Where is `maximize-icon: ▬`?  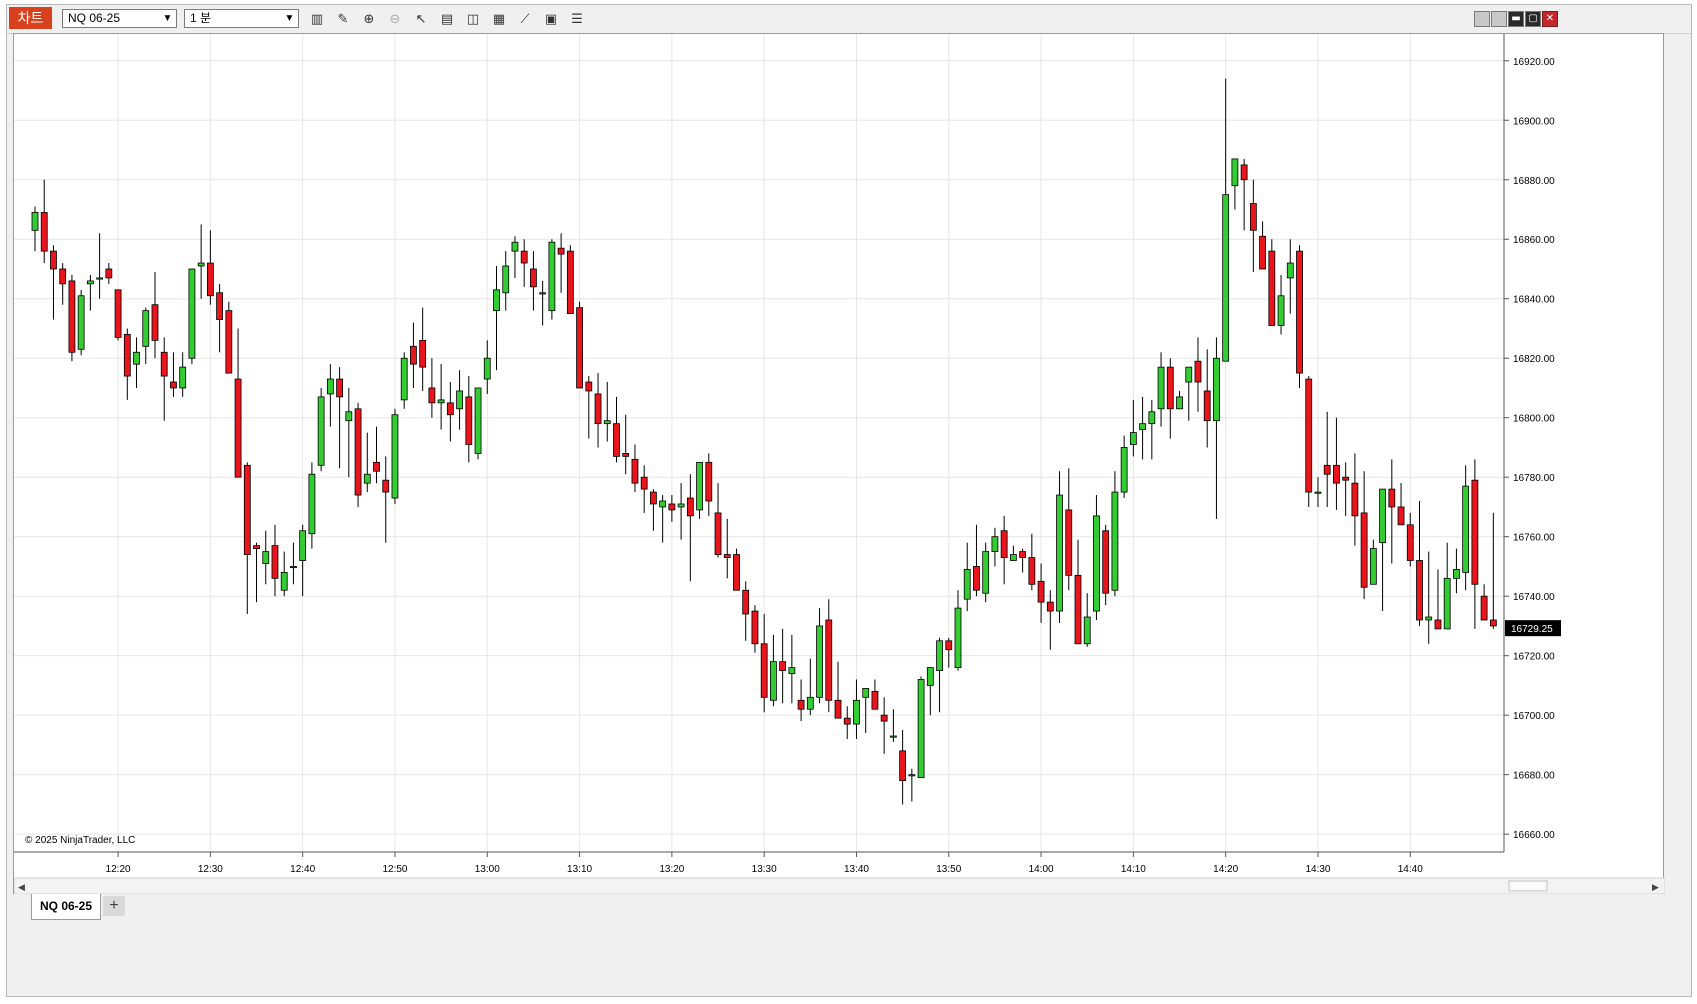
maximize-icon: ▬ is located at coordinates (1516, 19).